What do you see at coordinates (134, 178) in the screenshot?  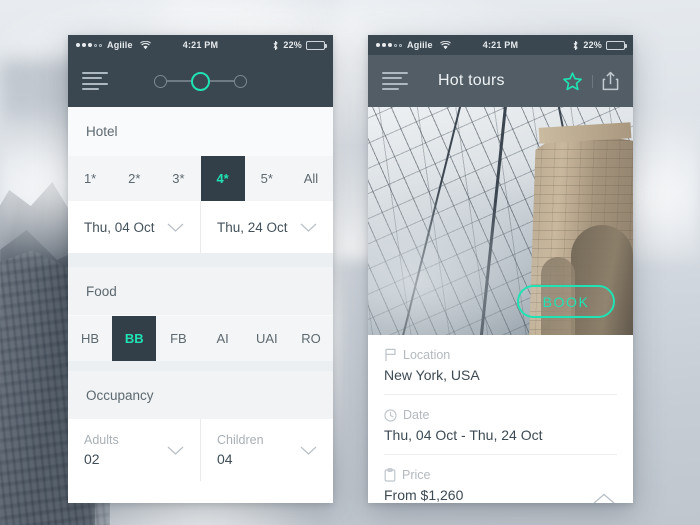 I see `chip-hotel-2star: 2*` at bounding box center [134, 178].